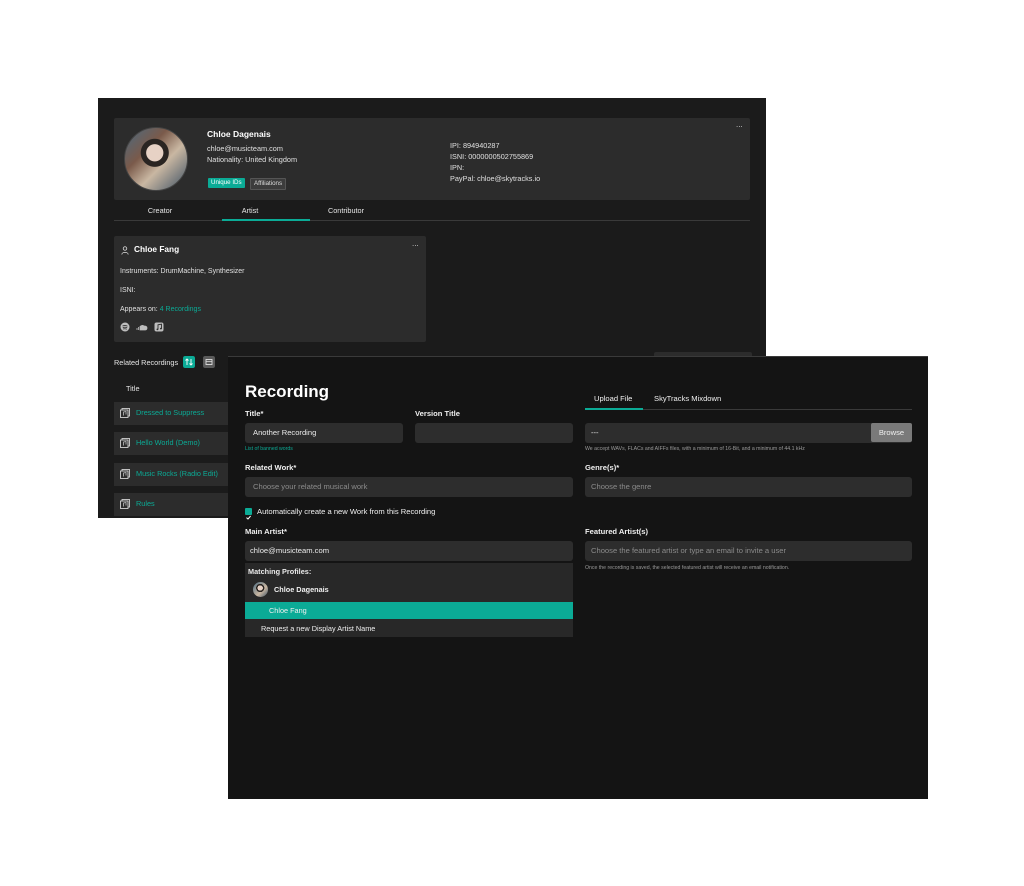  I want to click on related-recordings-label: Related Recordings, so click(146, 362).